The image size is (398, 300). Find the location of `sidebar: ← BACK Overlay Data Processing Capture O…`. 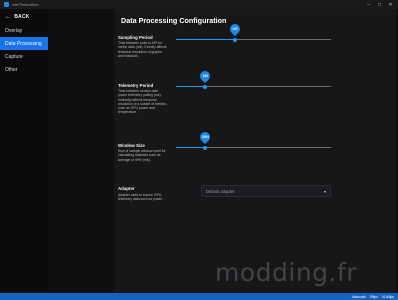

sidebar: ← BACK Overlay Data Processing Capture O… is located at coordinates (24, 151).